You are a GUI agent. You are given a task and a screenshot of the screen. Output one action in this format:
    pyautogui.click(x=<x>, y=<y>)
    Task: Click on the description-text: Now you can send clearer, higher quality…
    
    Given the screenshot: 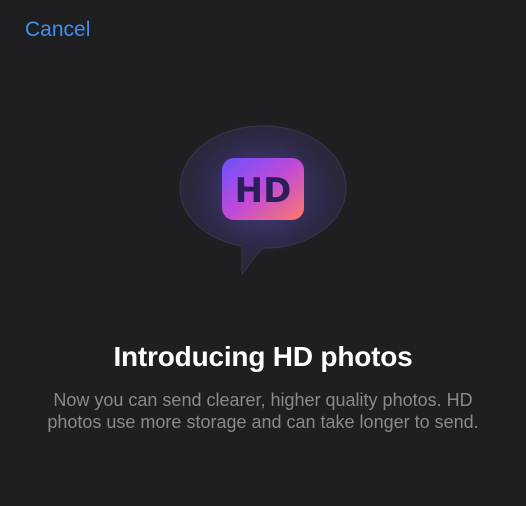 What is the action you would take?
    pyautogui.click(x=263, y=411)
    